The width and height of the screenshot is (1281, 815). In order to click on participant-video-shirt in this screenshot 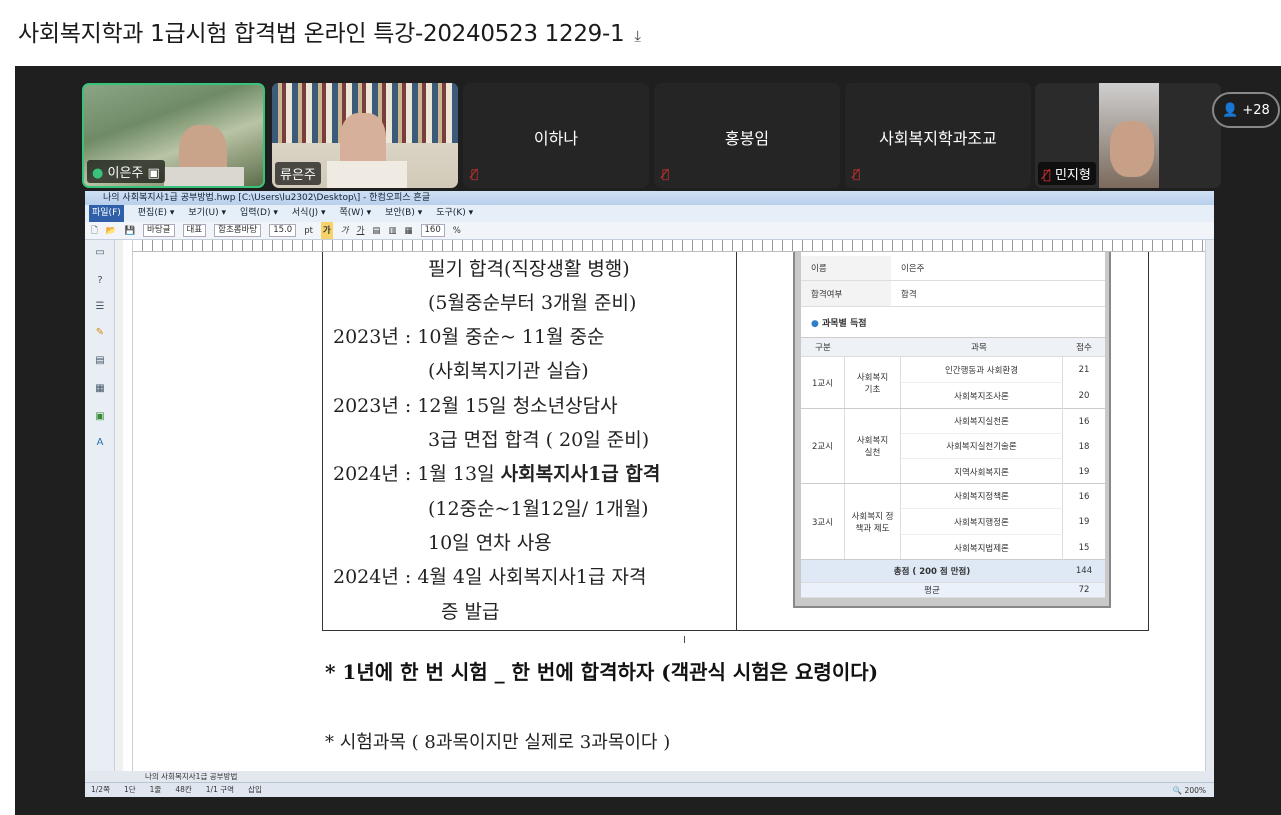, I will do `click(204, 176)`.